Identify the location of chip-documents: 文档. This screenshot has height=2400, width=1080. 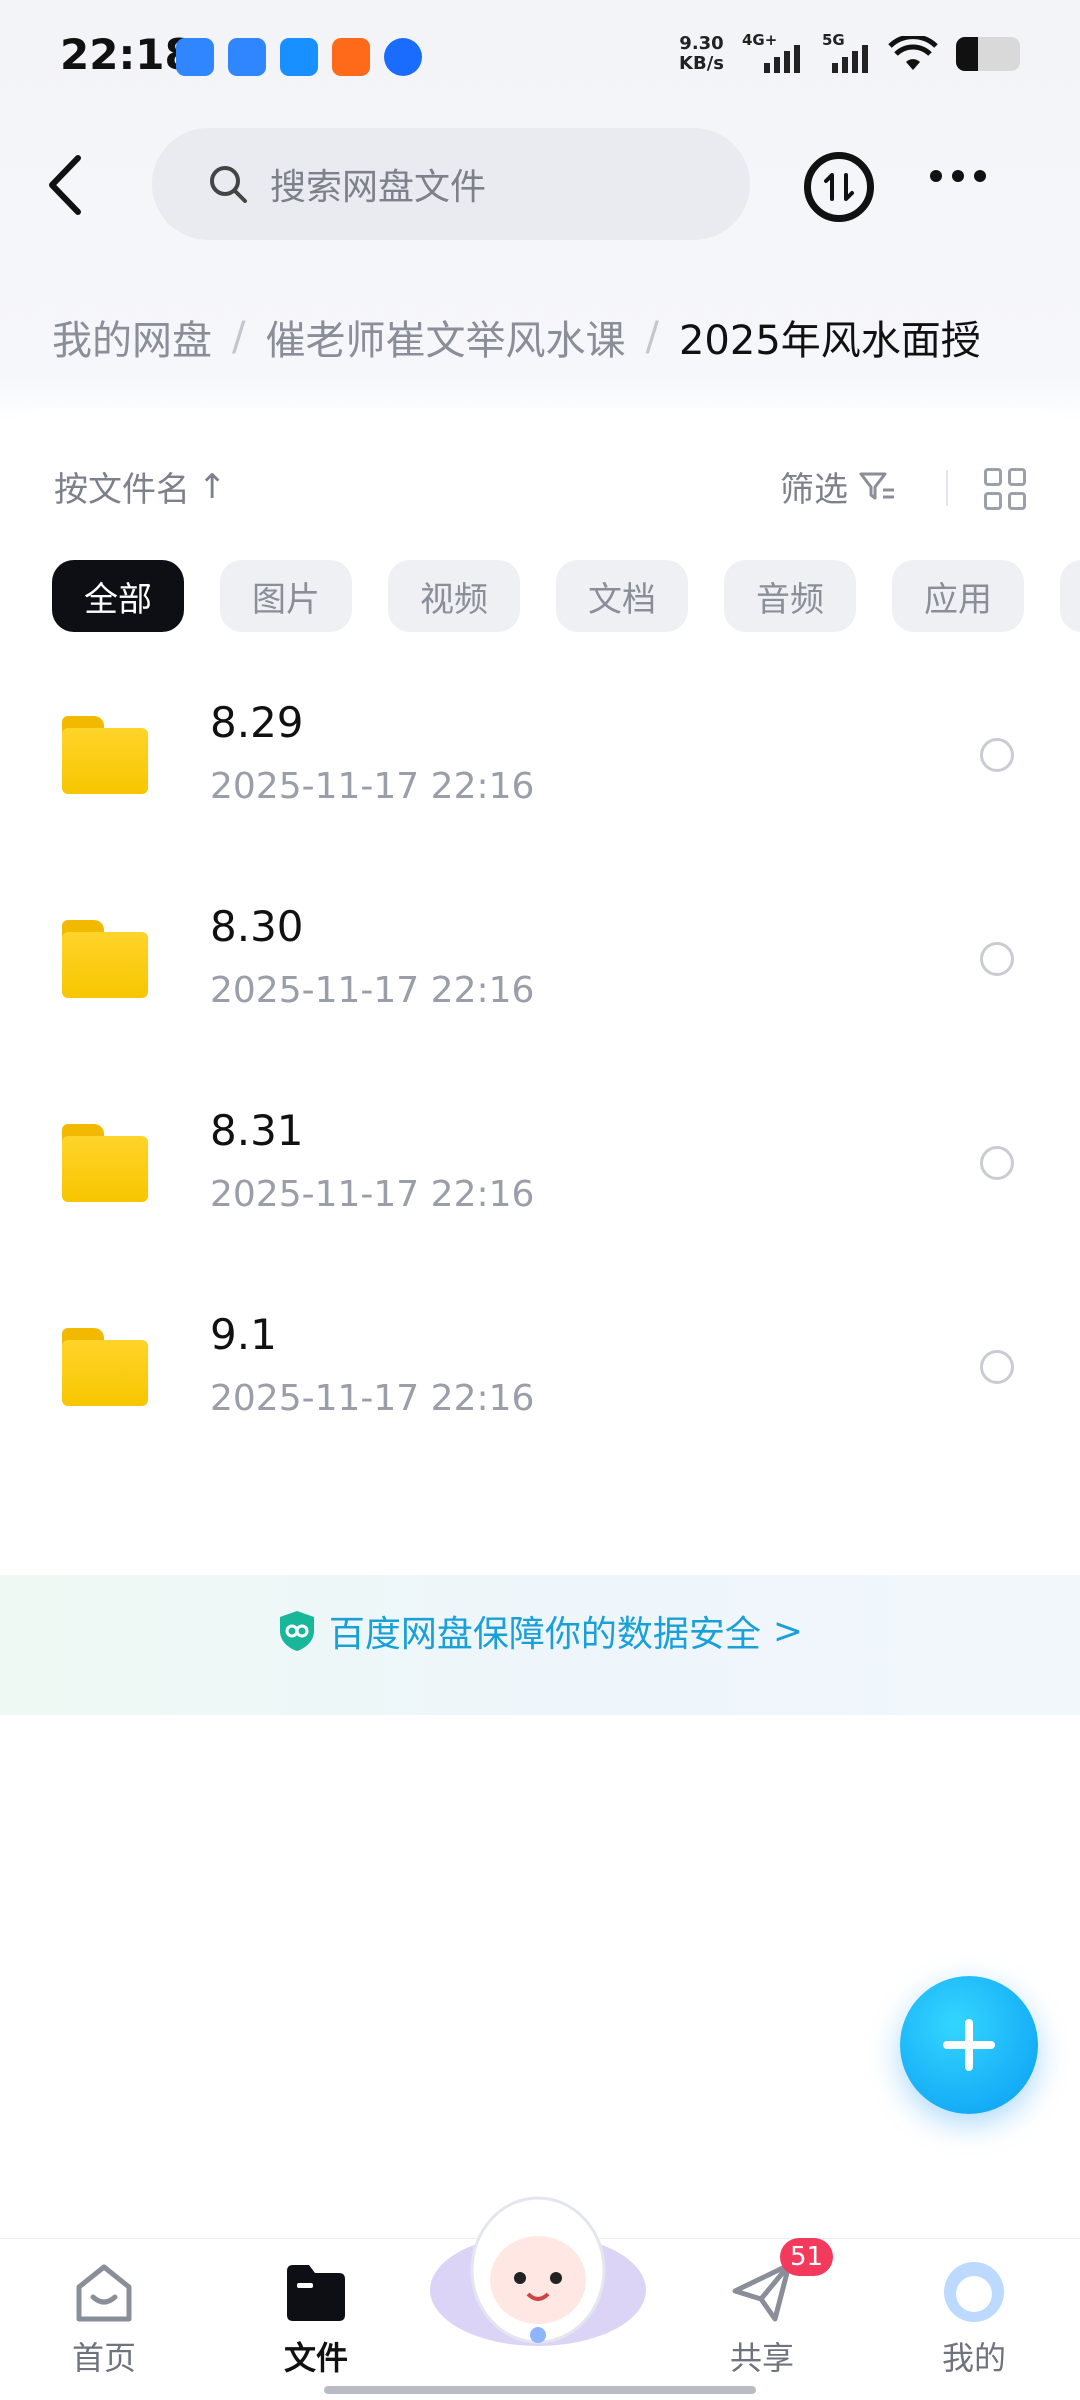
(622, 596).